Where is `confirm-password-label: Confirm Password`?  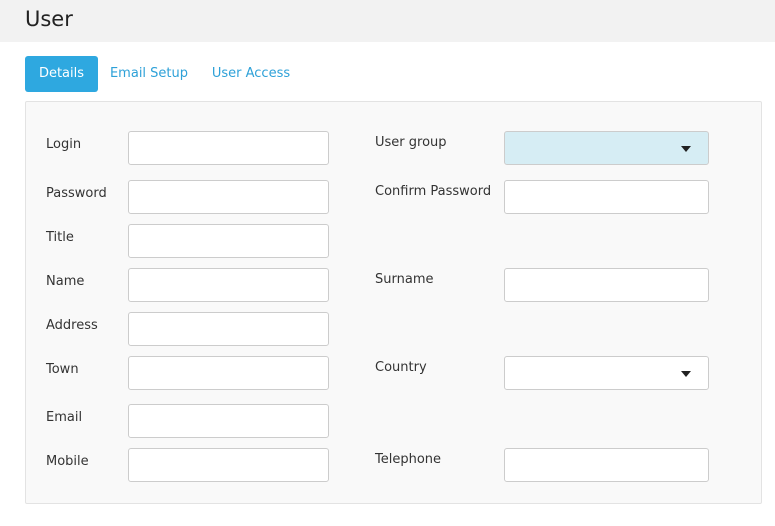
confirm-password-label: Confirm Password is located at coordinates (433, 191).